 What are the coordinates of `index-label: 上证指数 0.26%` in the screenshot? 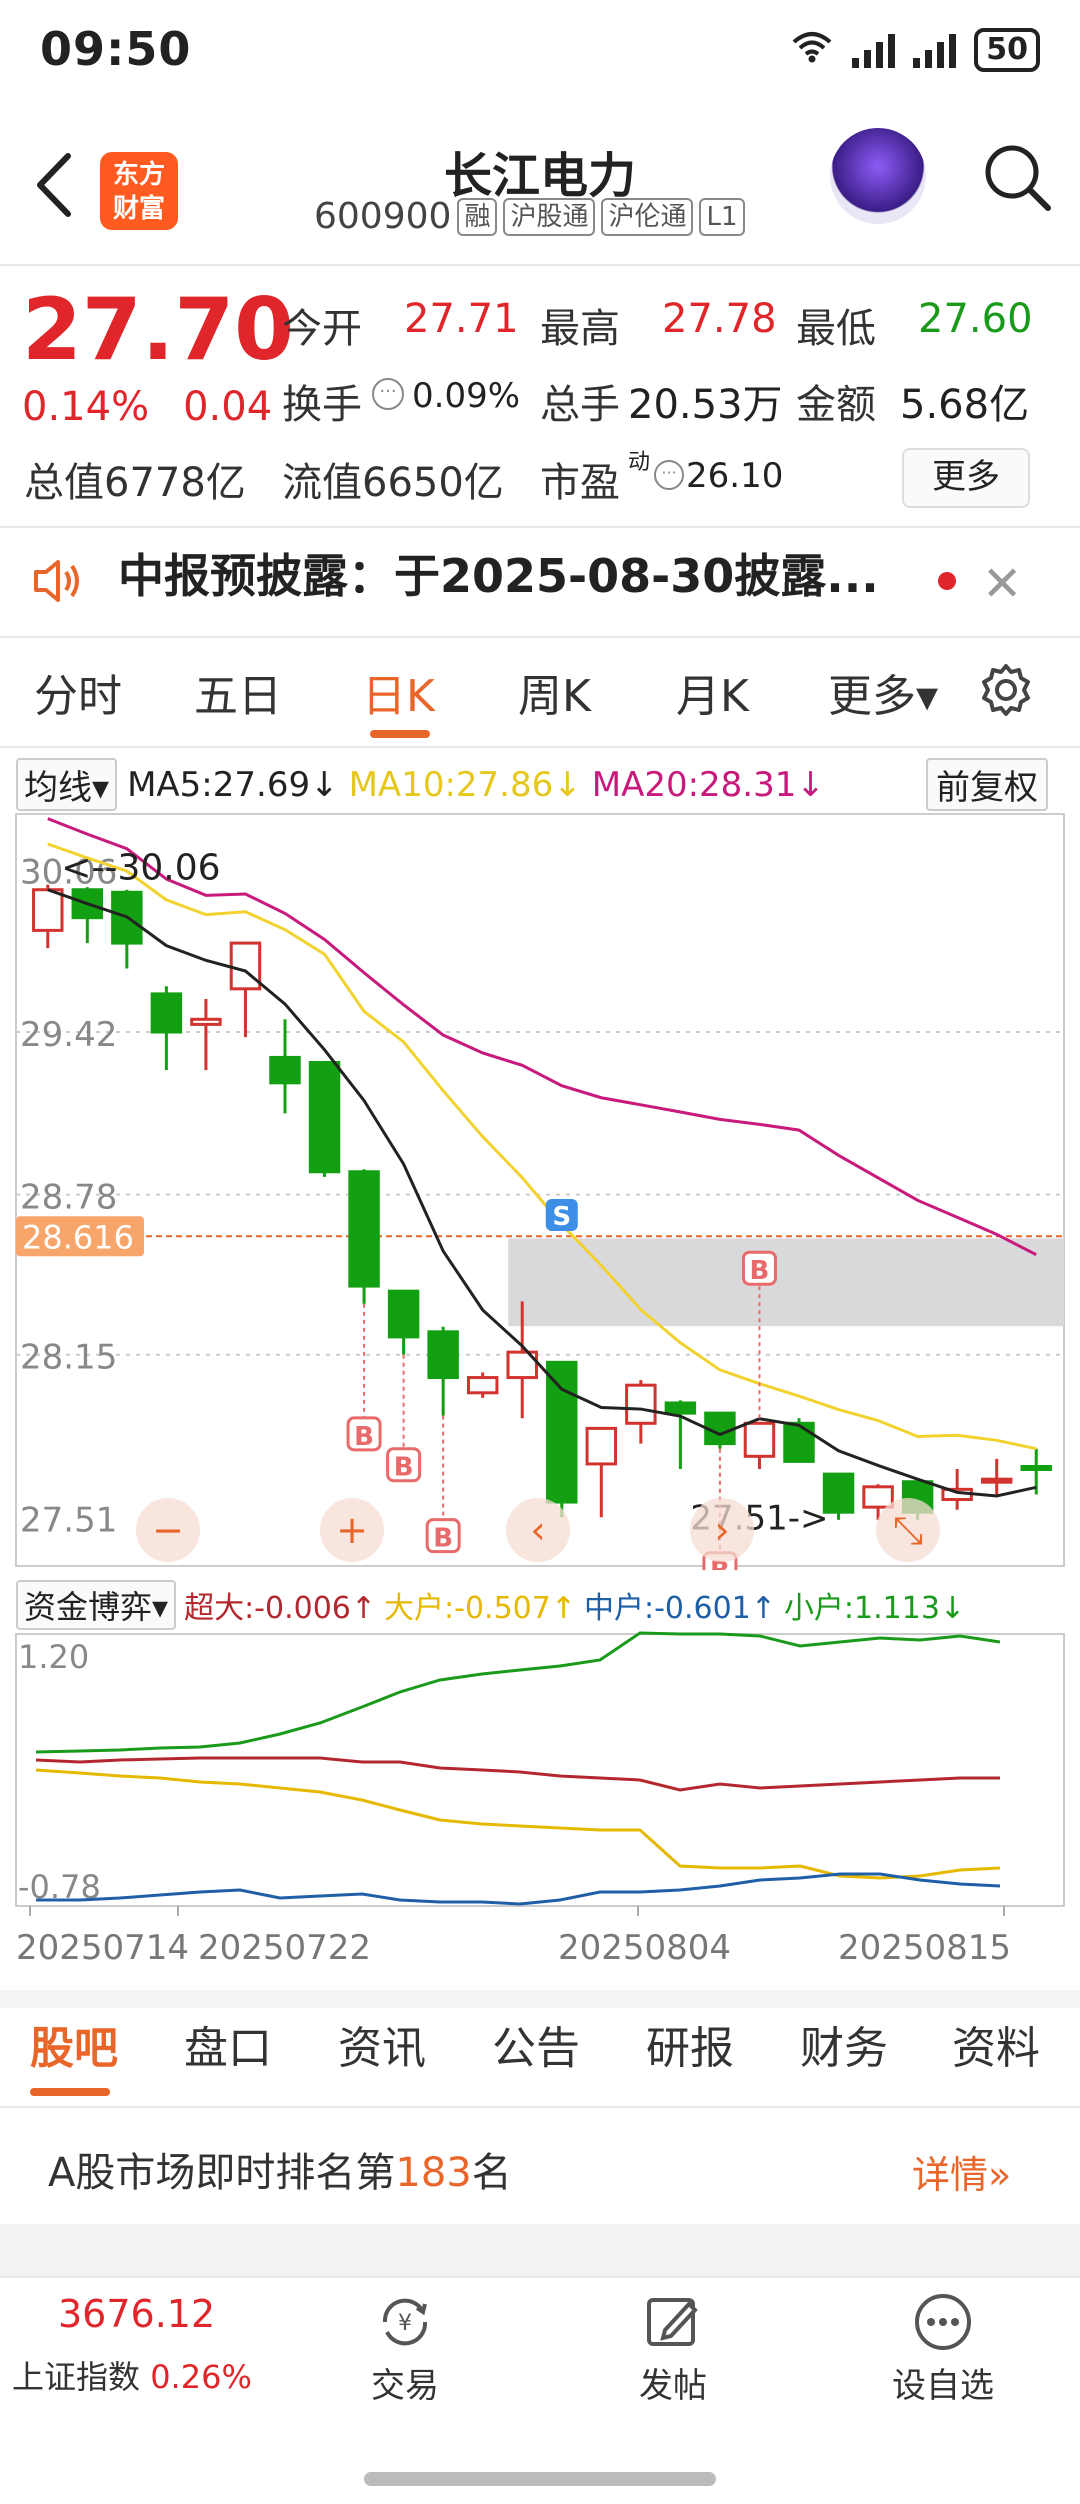 It's located at (132, 2375).